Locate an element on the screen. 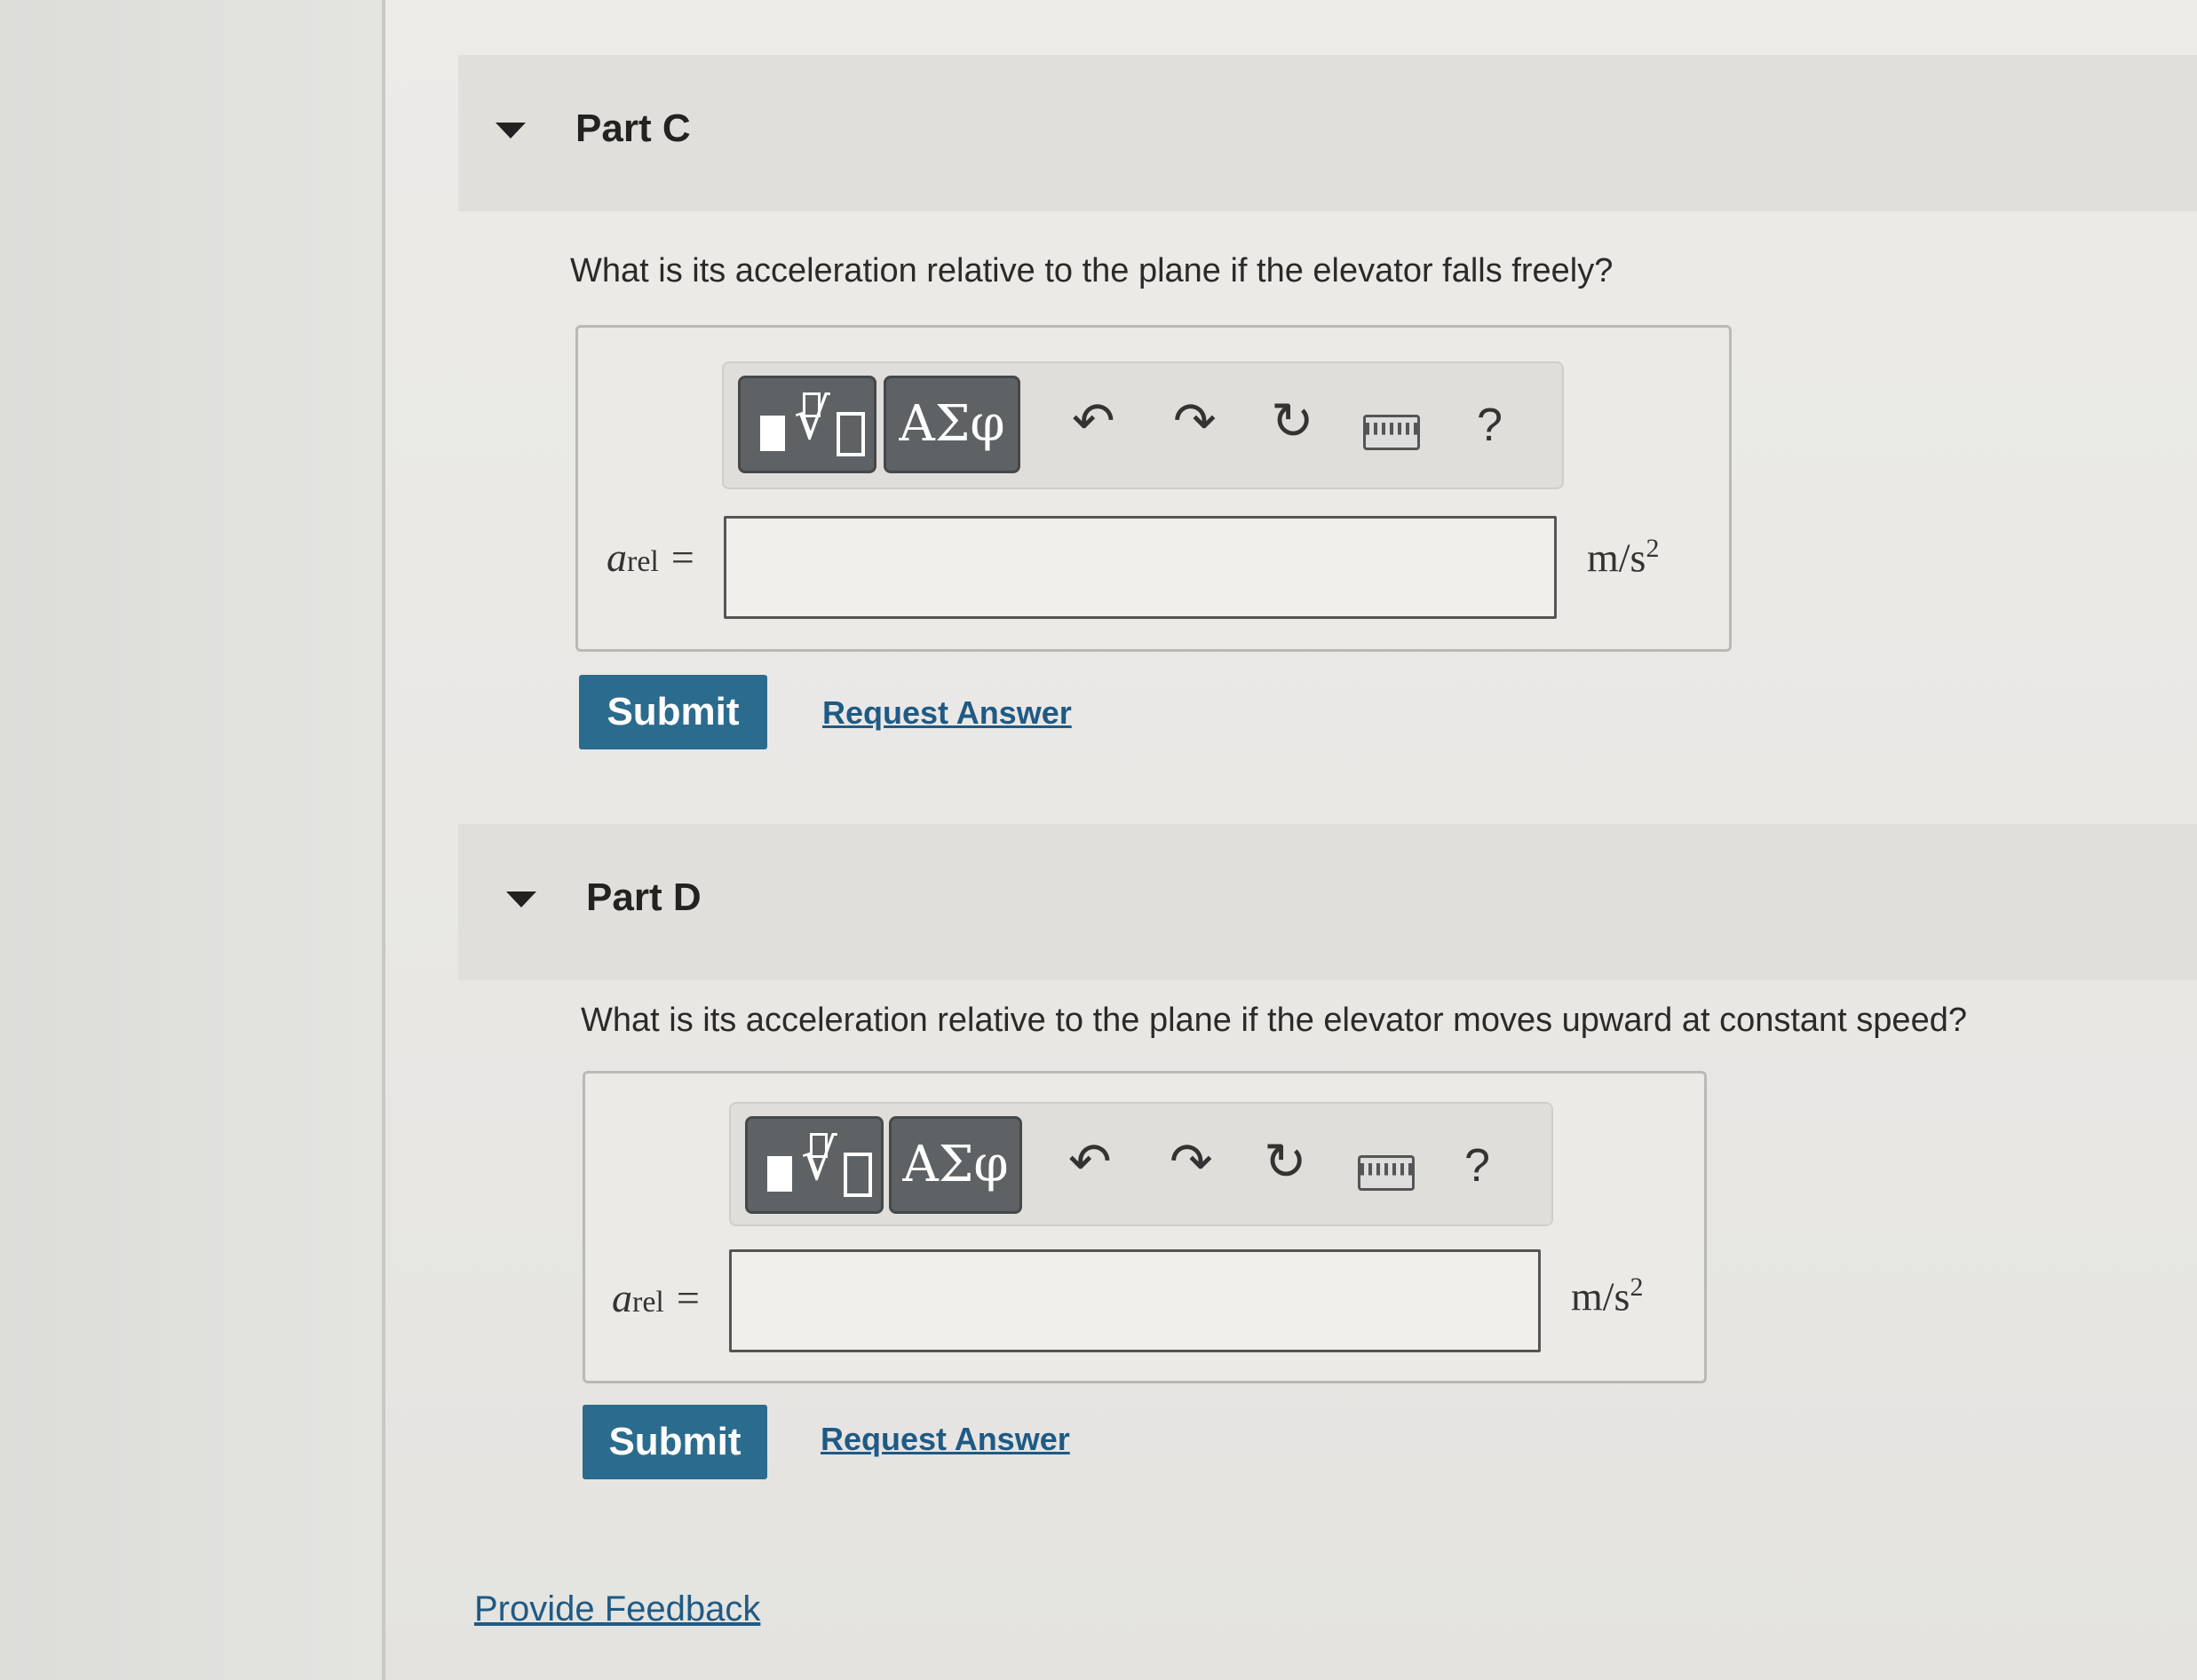 This screenshot has height=1680, width=2197. part-c-title: Part C is located at coordinates (633, 128).